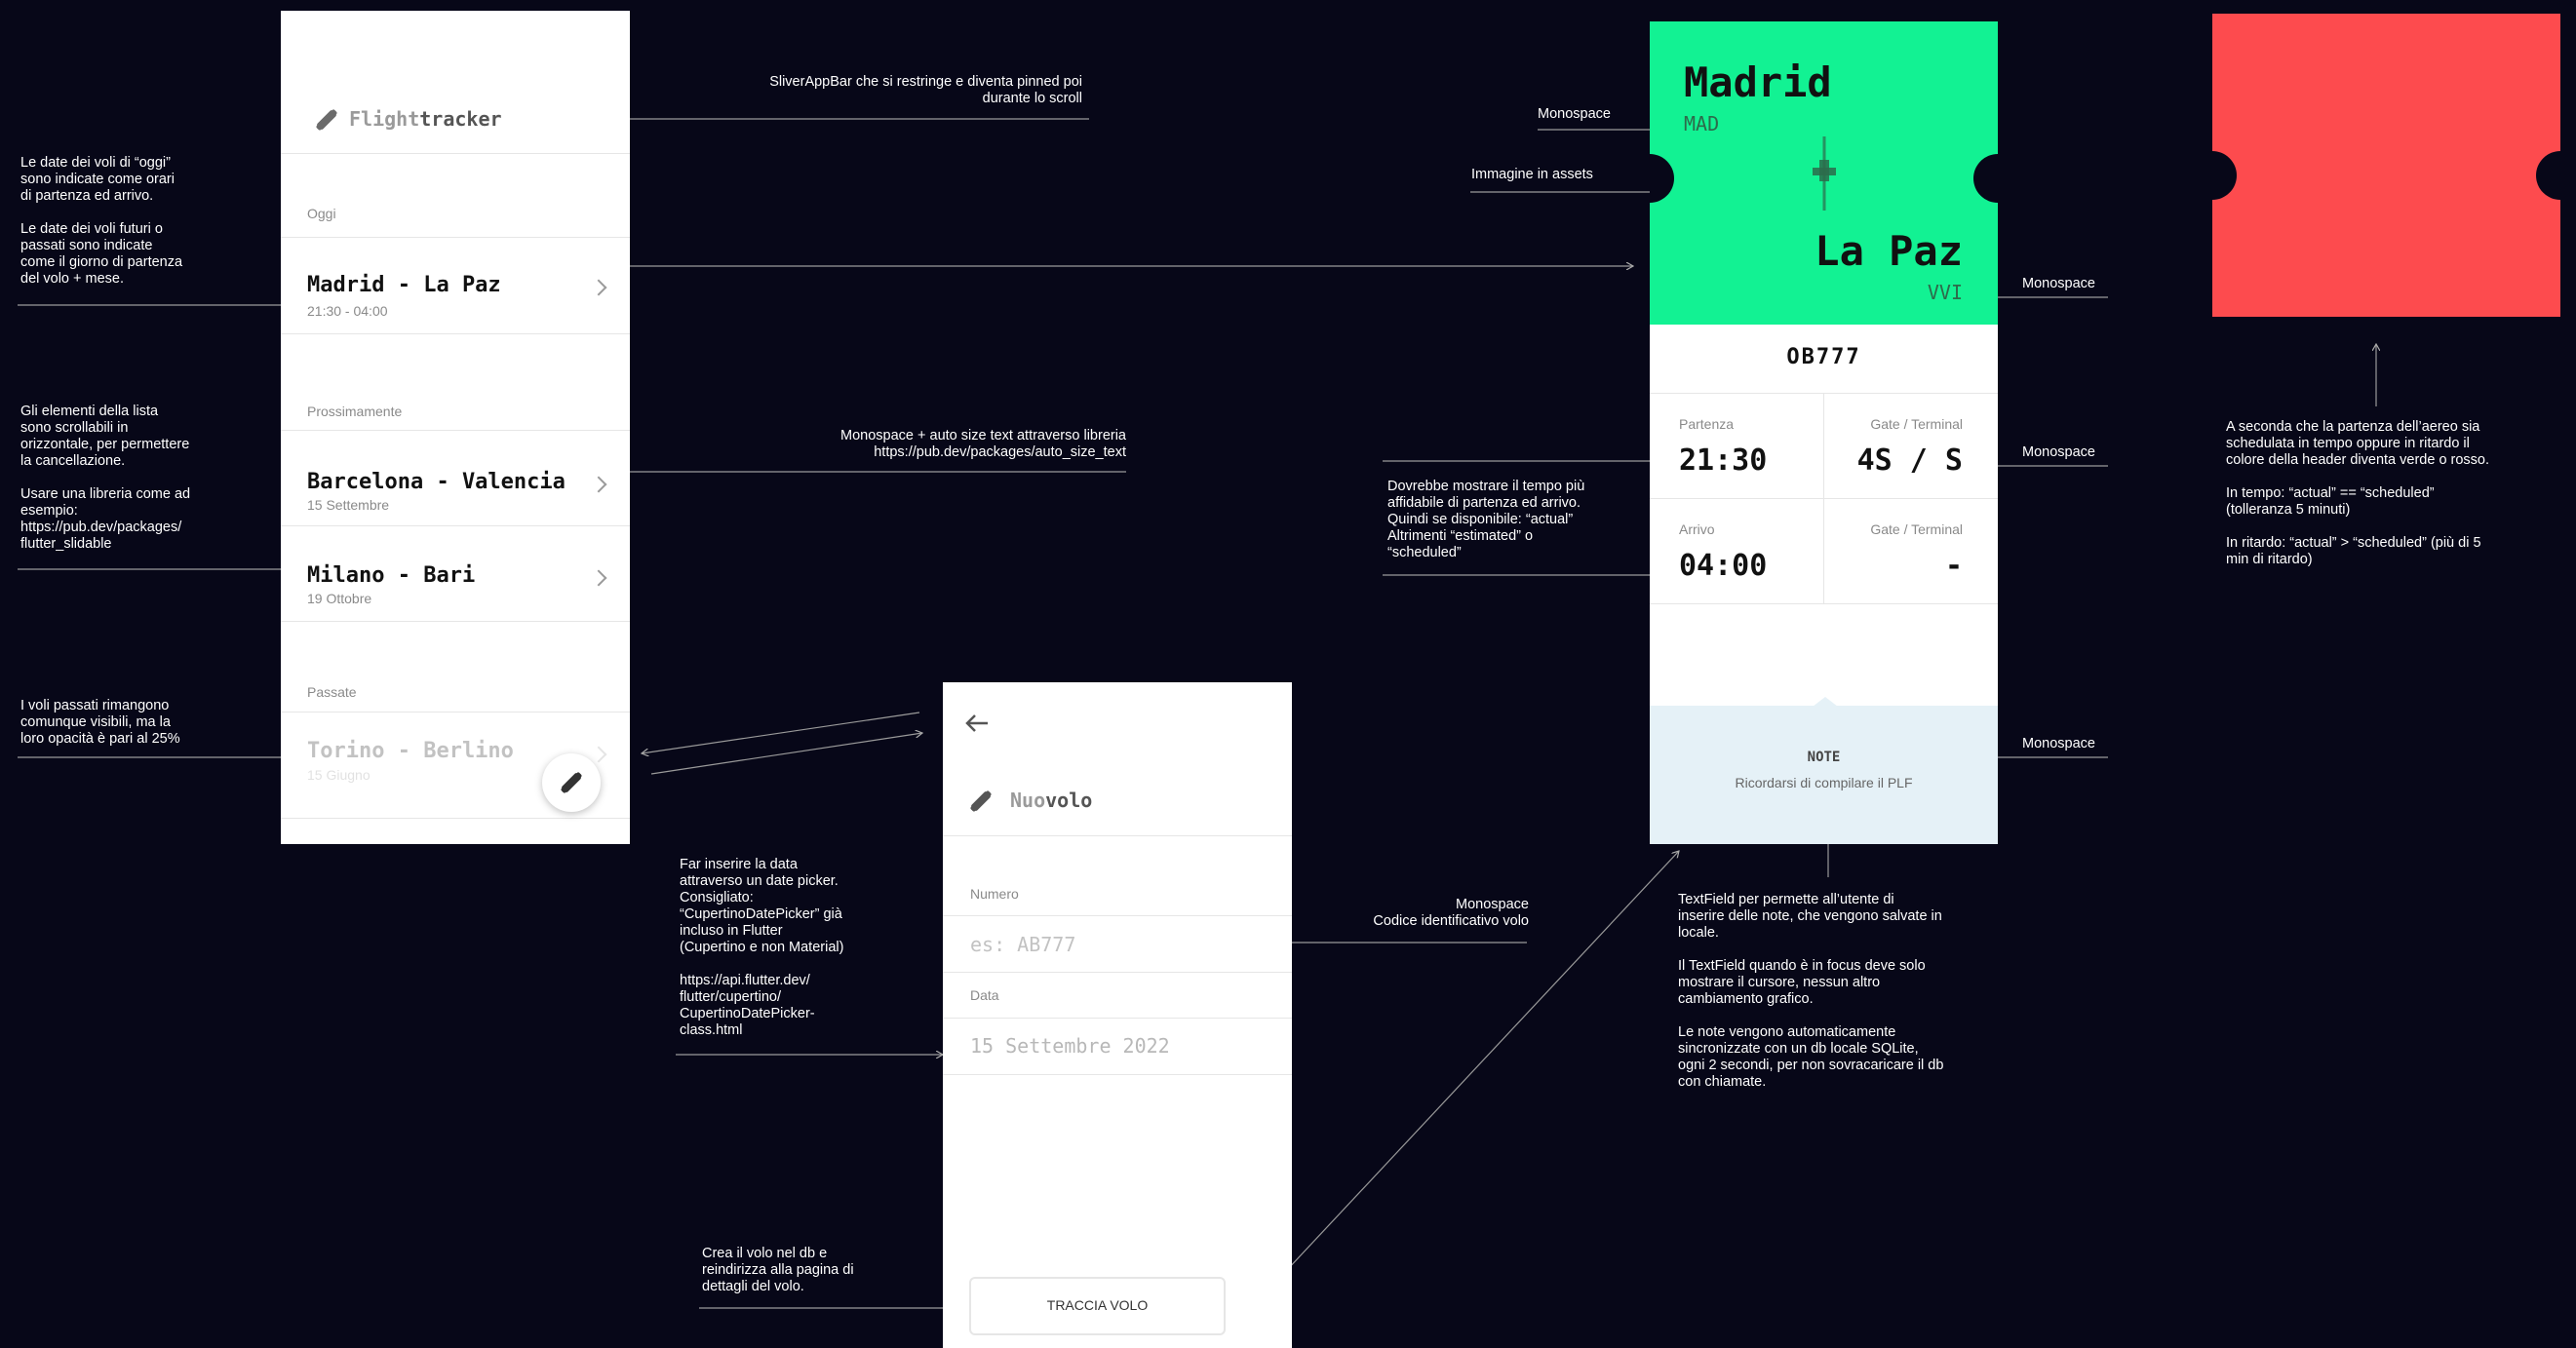 The image size is (2576, 1348). What do you see at coordinates (1069, 800) in the screenshot?
I see `new-title-part2: volo` at bounding box center [1069, 800].